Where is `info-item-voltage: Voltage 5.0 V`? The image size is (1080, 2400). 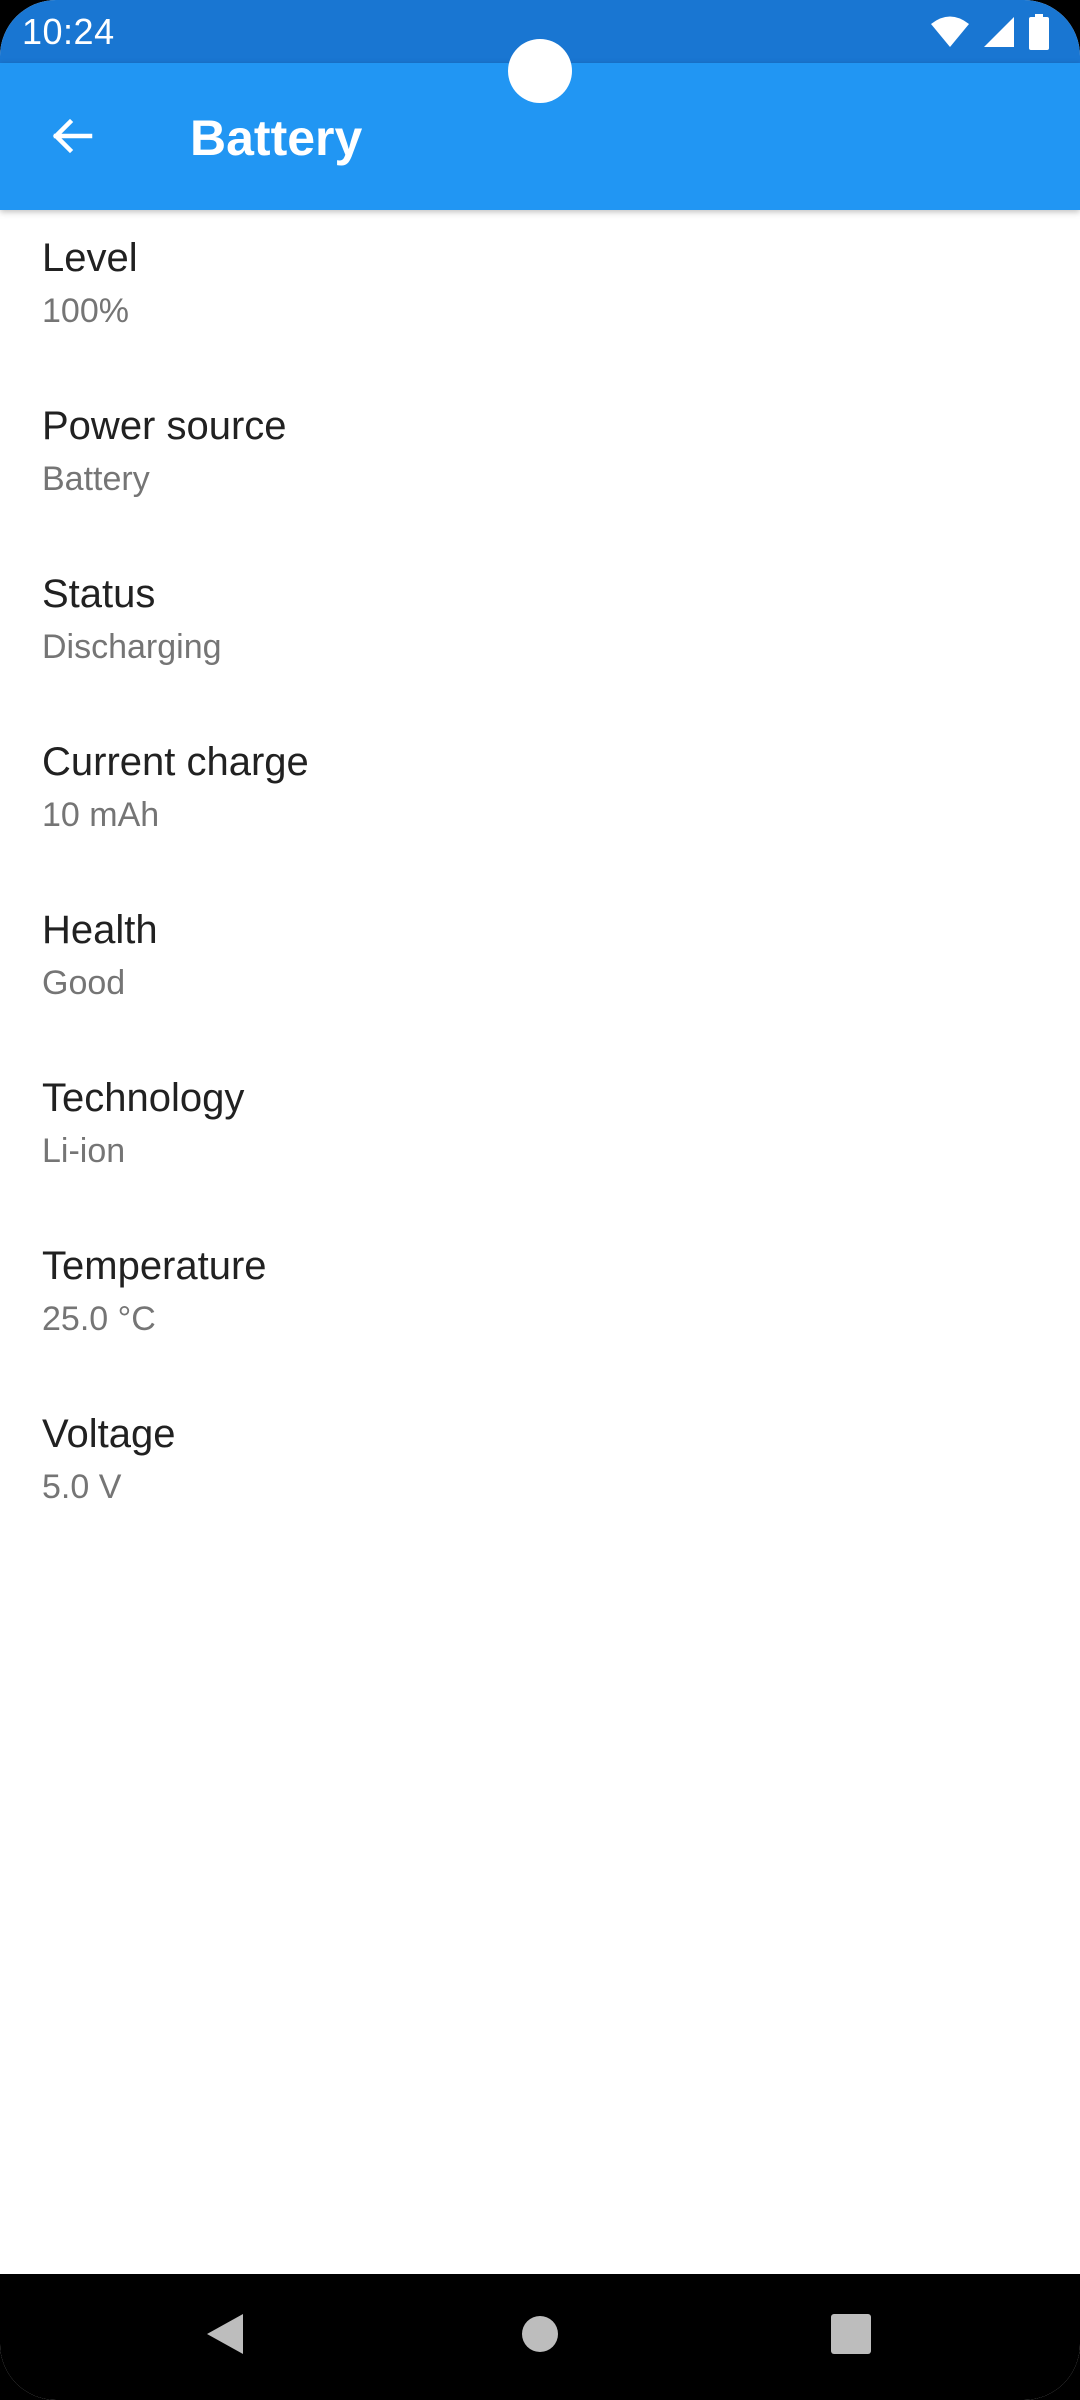
info-item-voltage: Voltage 5.0 V is located at coordinates (540, 1470).